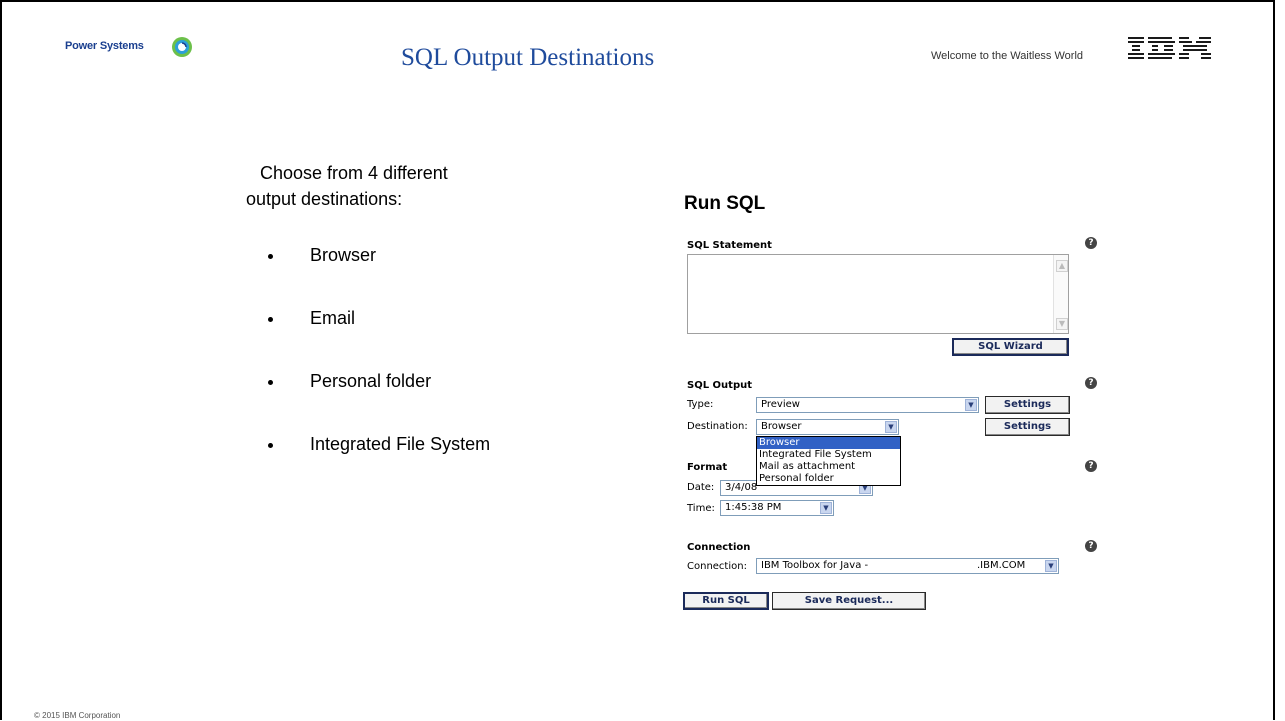 This screenshot has width=1285, height=721. What do you see at coordinates (719, 547) in the screenshot?
I see `connection-section-label: Connection` at bounding box center [719, 547].